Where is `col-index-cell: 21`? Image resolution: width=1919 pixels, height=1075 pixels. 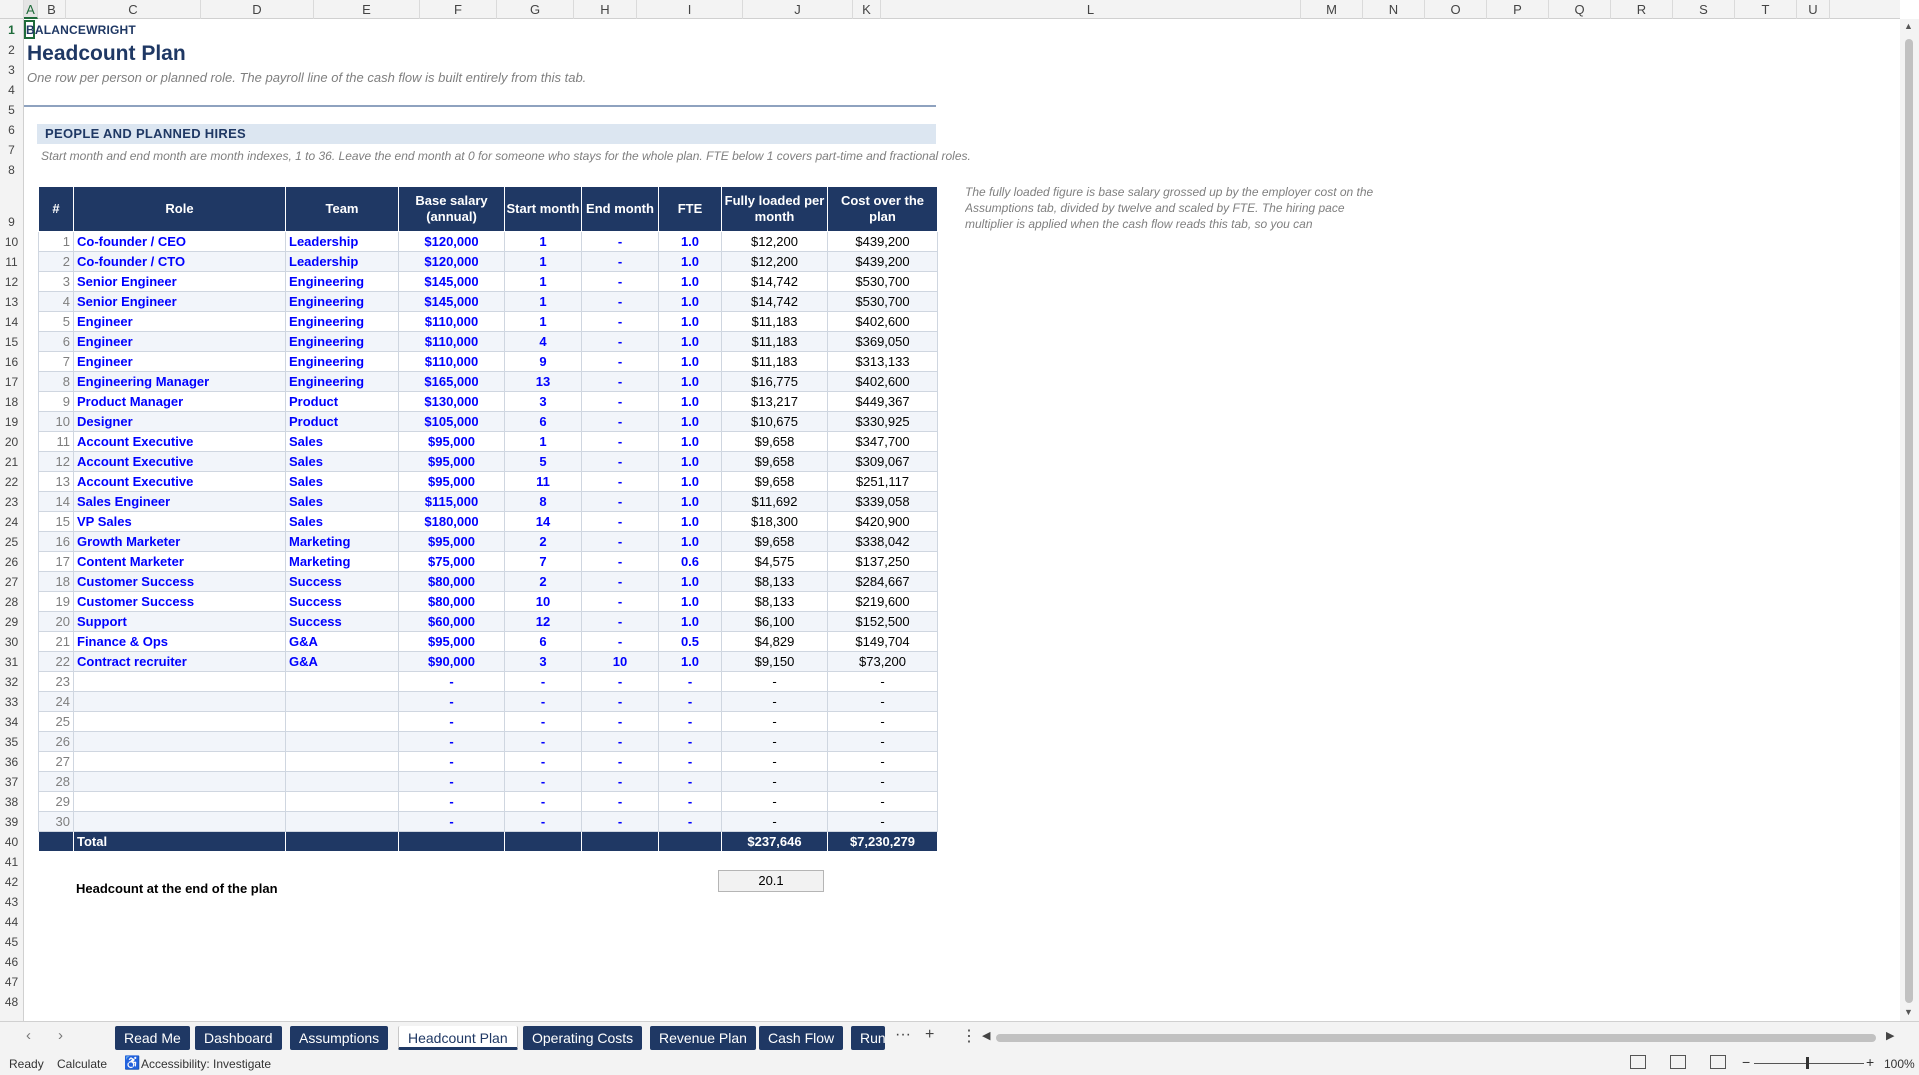 col-index-cell: 21 is located at coordinates (56, 641).